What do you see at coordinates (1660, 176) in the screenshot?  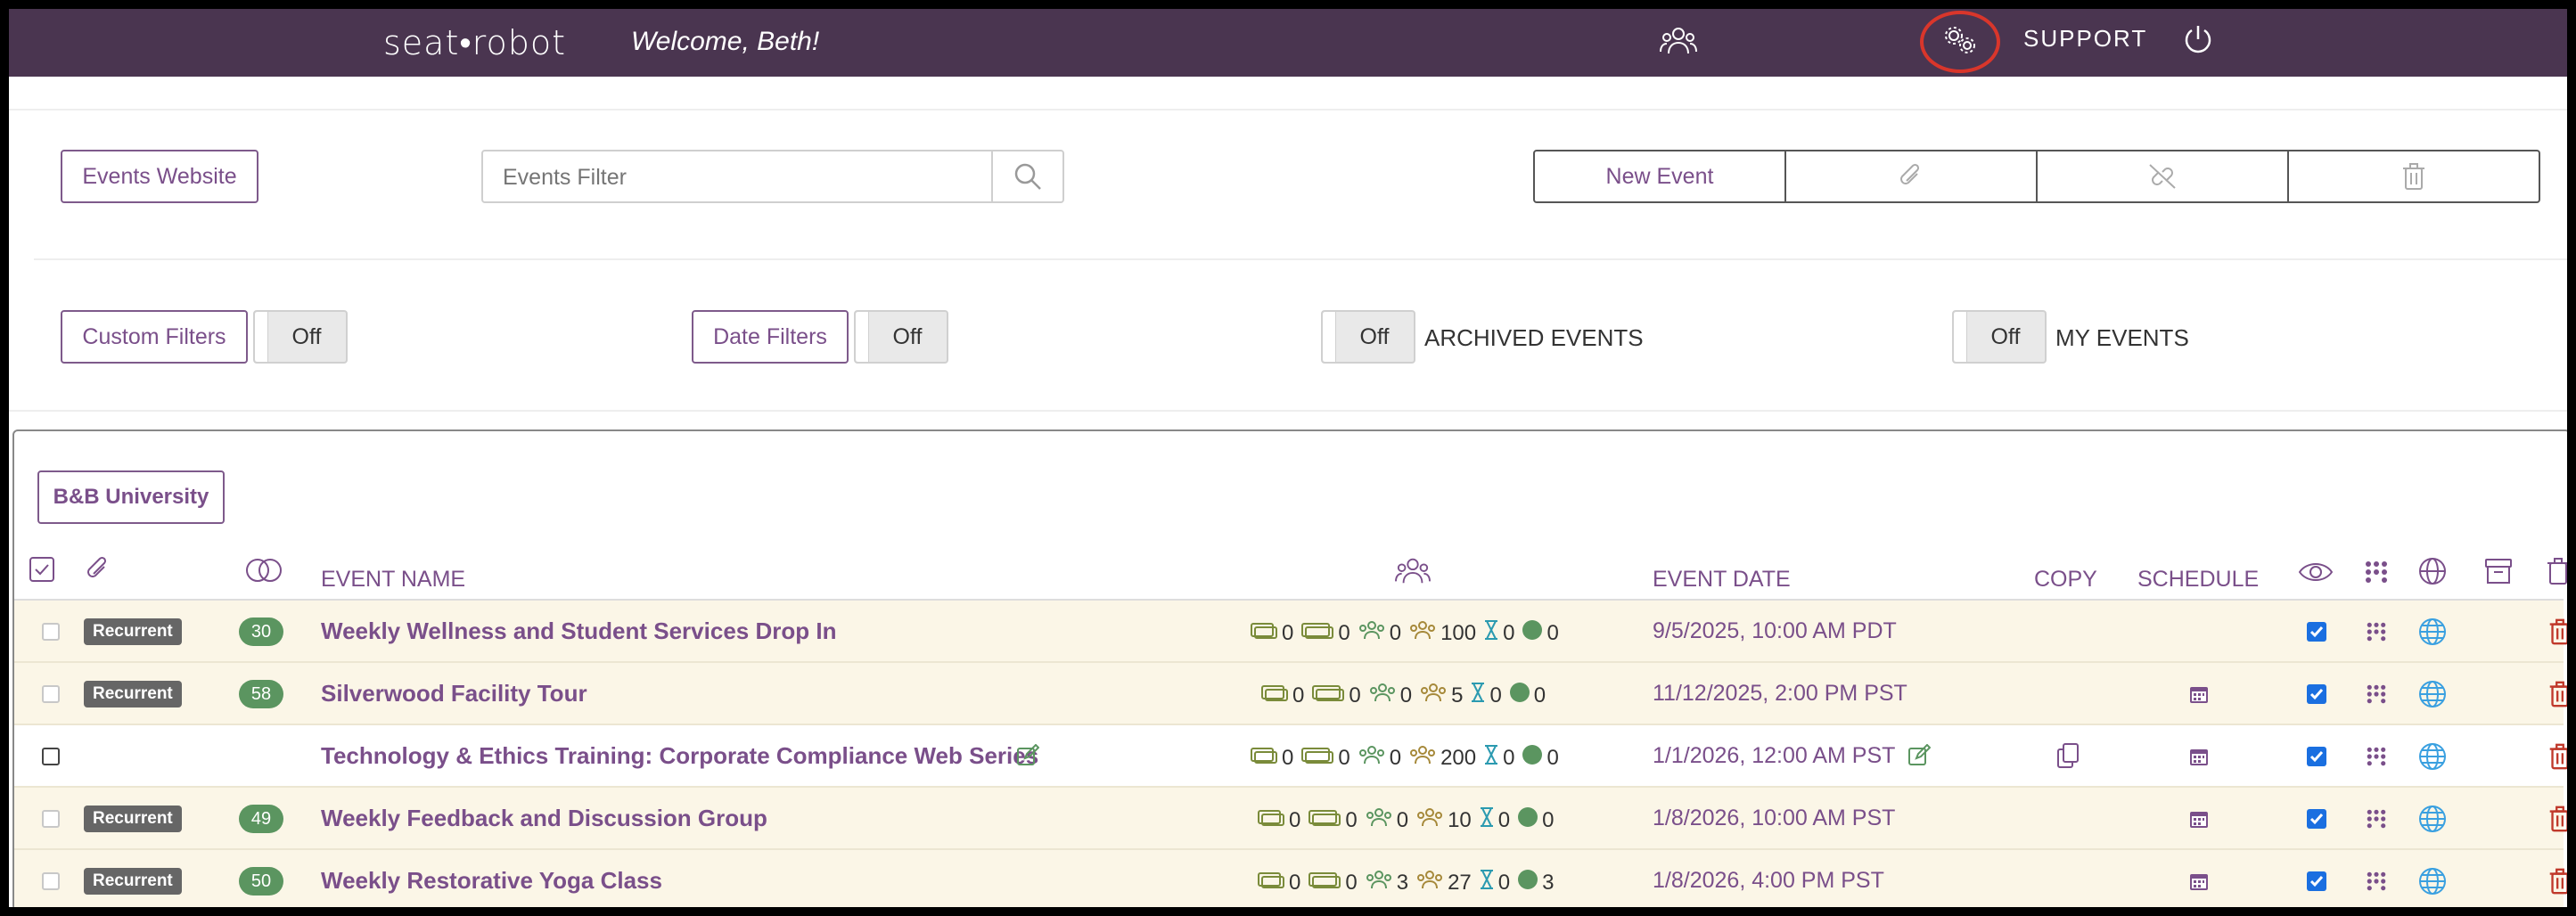 I see `new-event-button: New Event` at bounding box center [1660, 176].